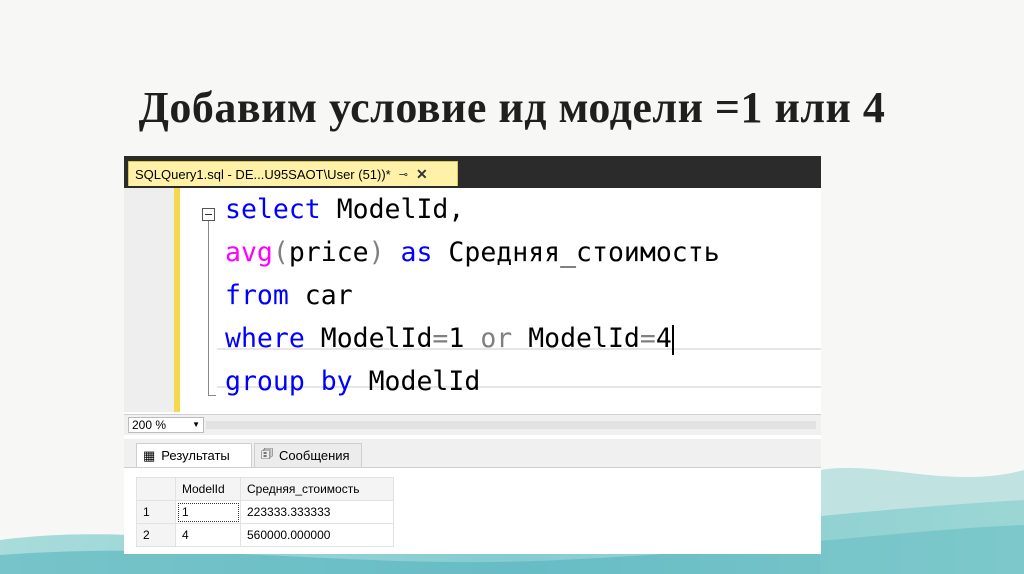 The height and width of the screenshot is (574, 1024). I want to click on slide-title: Добавим условие ид модели =1 или 4, so click(512, 107).